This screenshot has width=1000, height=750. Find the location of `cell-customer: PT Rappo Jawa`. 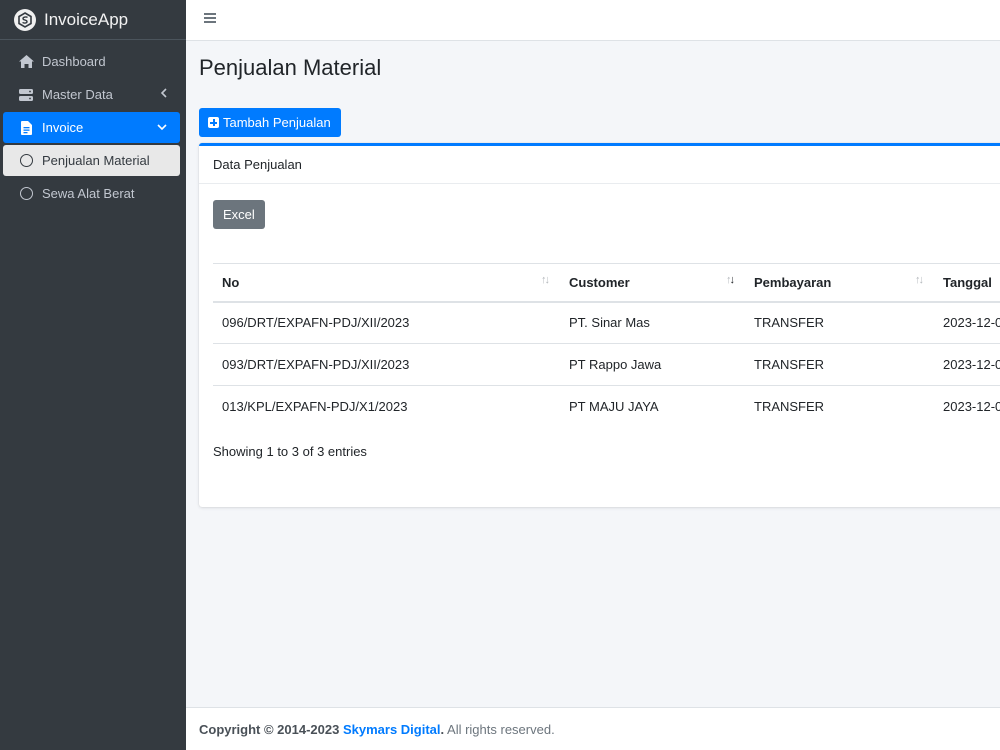

cell-customer: PT Rappo Jawa is located at coordinates (652, 364).